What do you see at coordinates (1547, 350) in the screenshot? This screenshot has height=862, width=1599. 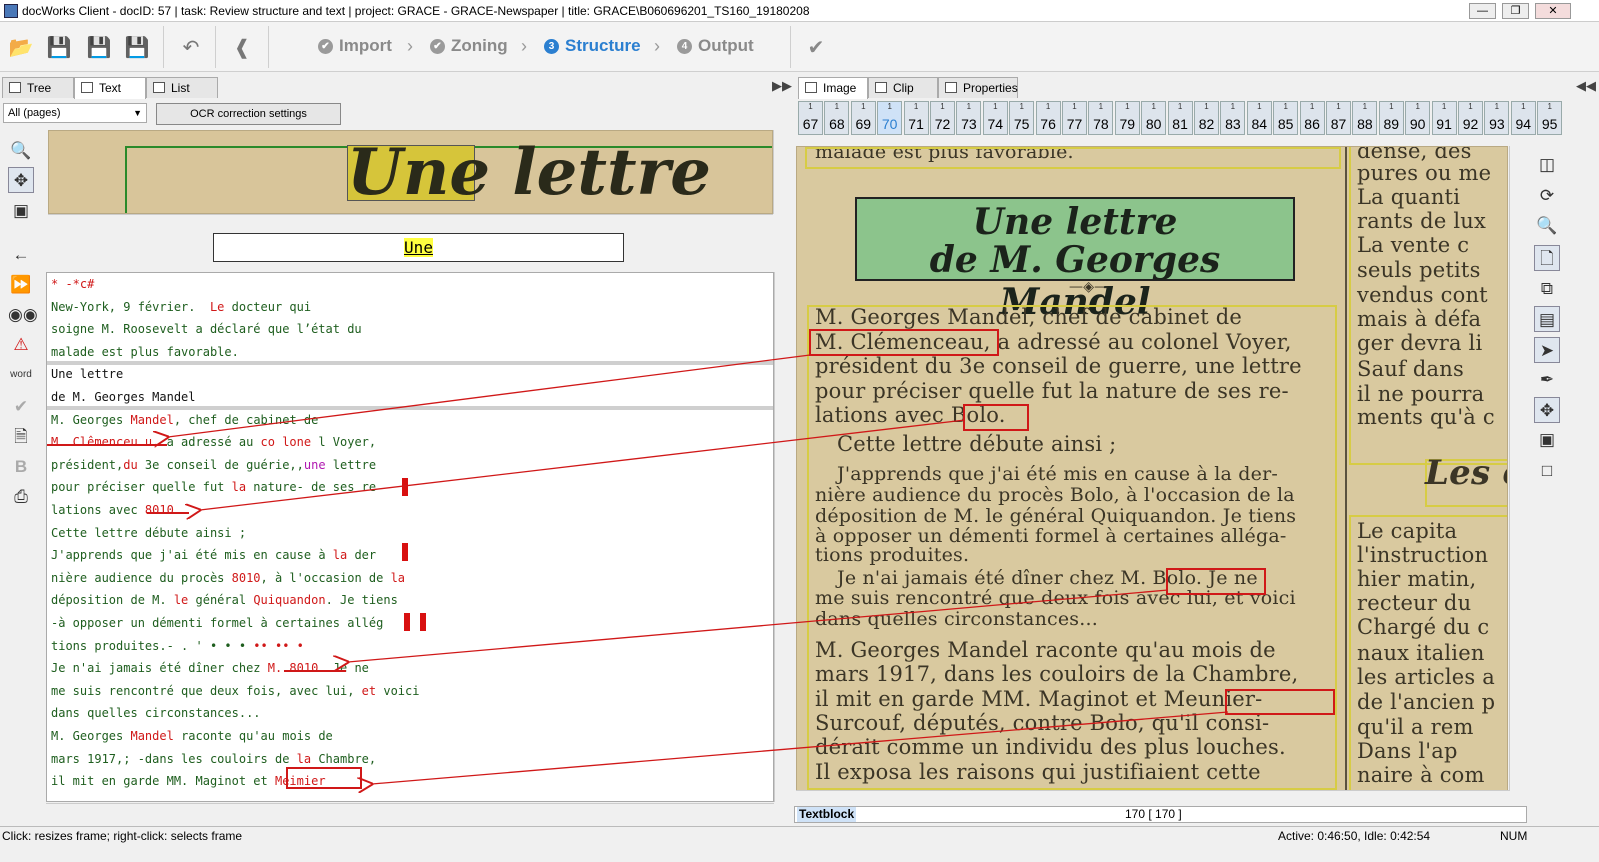 I see `pointer-icon: ➤` at bounding box center [1547, 350].